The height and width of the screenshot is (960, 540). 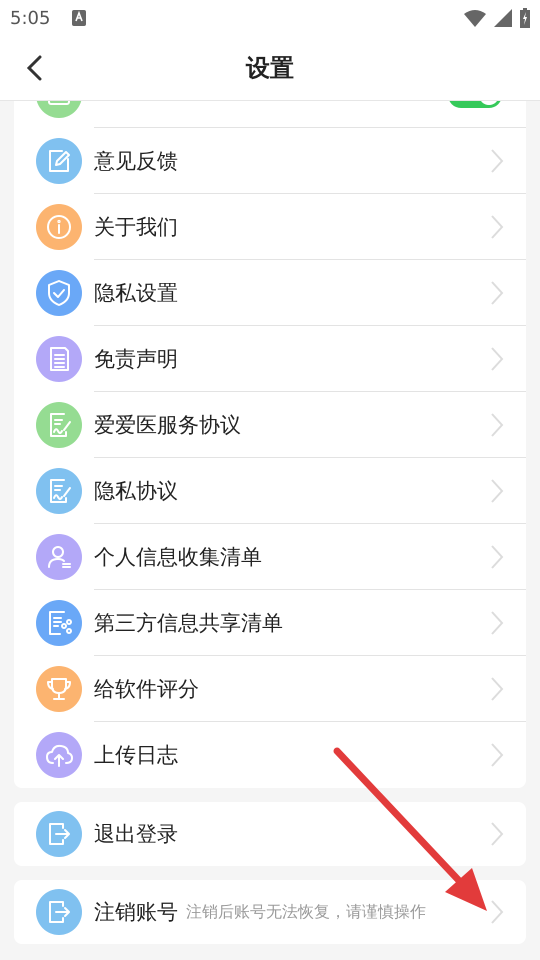 What do you see at coordinates (136, 490) in the screenshot?
I see `settings-item-label: 隐私协议` at bounding box center [136, 490].